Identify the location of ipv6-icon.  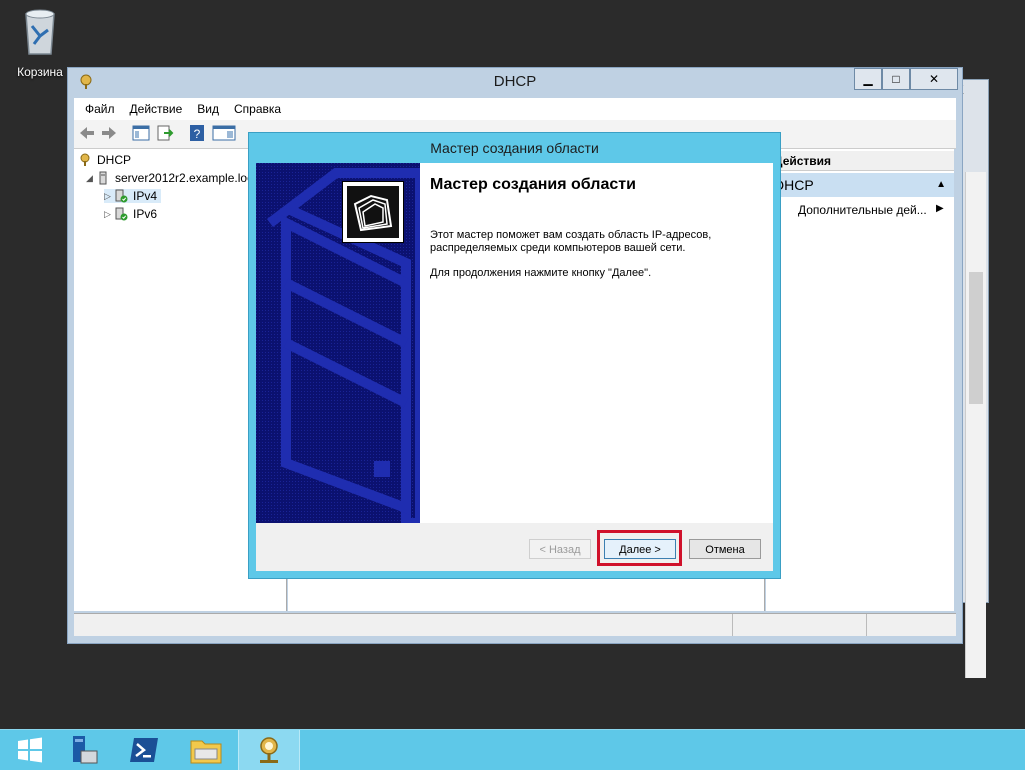
(121, 214).